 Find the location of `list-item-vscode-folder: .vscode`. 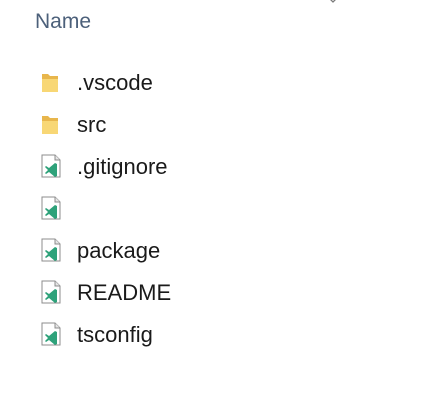

list-item-vscode-folder: .vscode is located at coordinates (213, 83).